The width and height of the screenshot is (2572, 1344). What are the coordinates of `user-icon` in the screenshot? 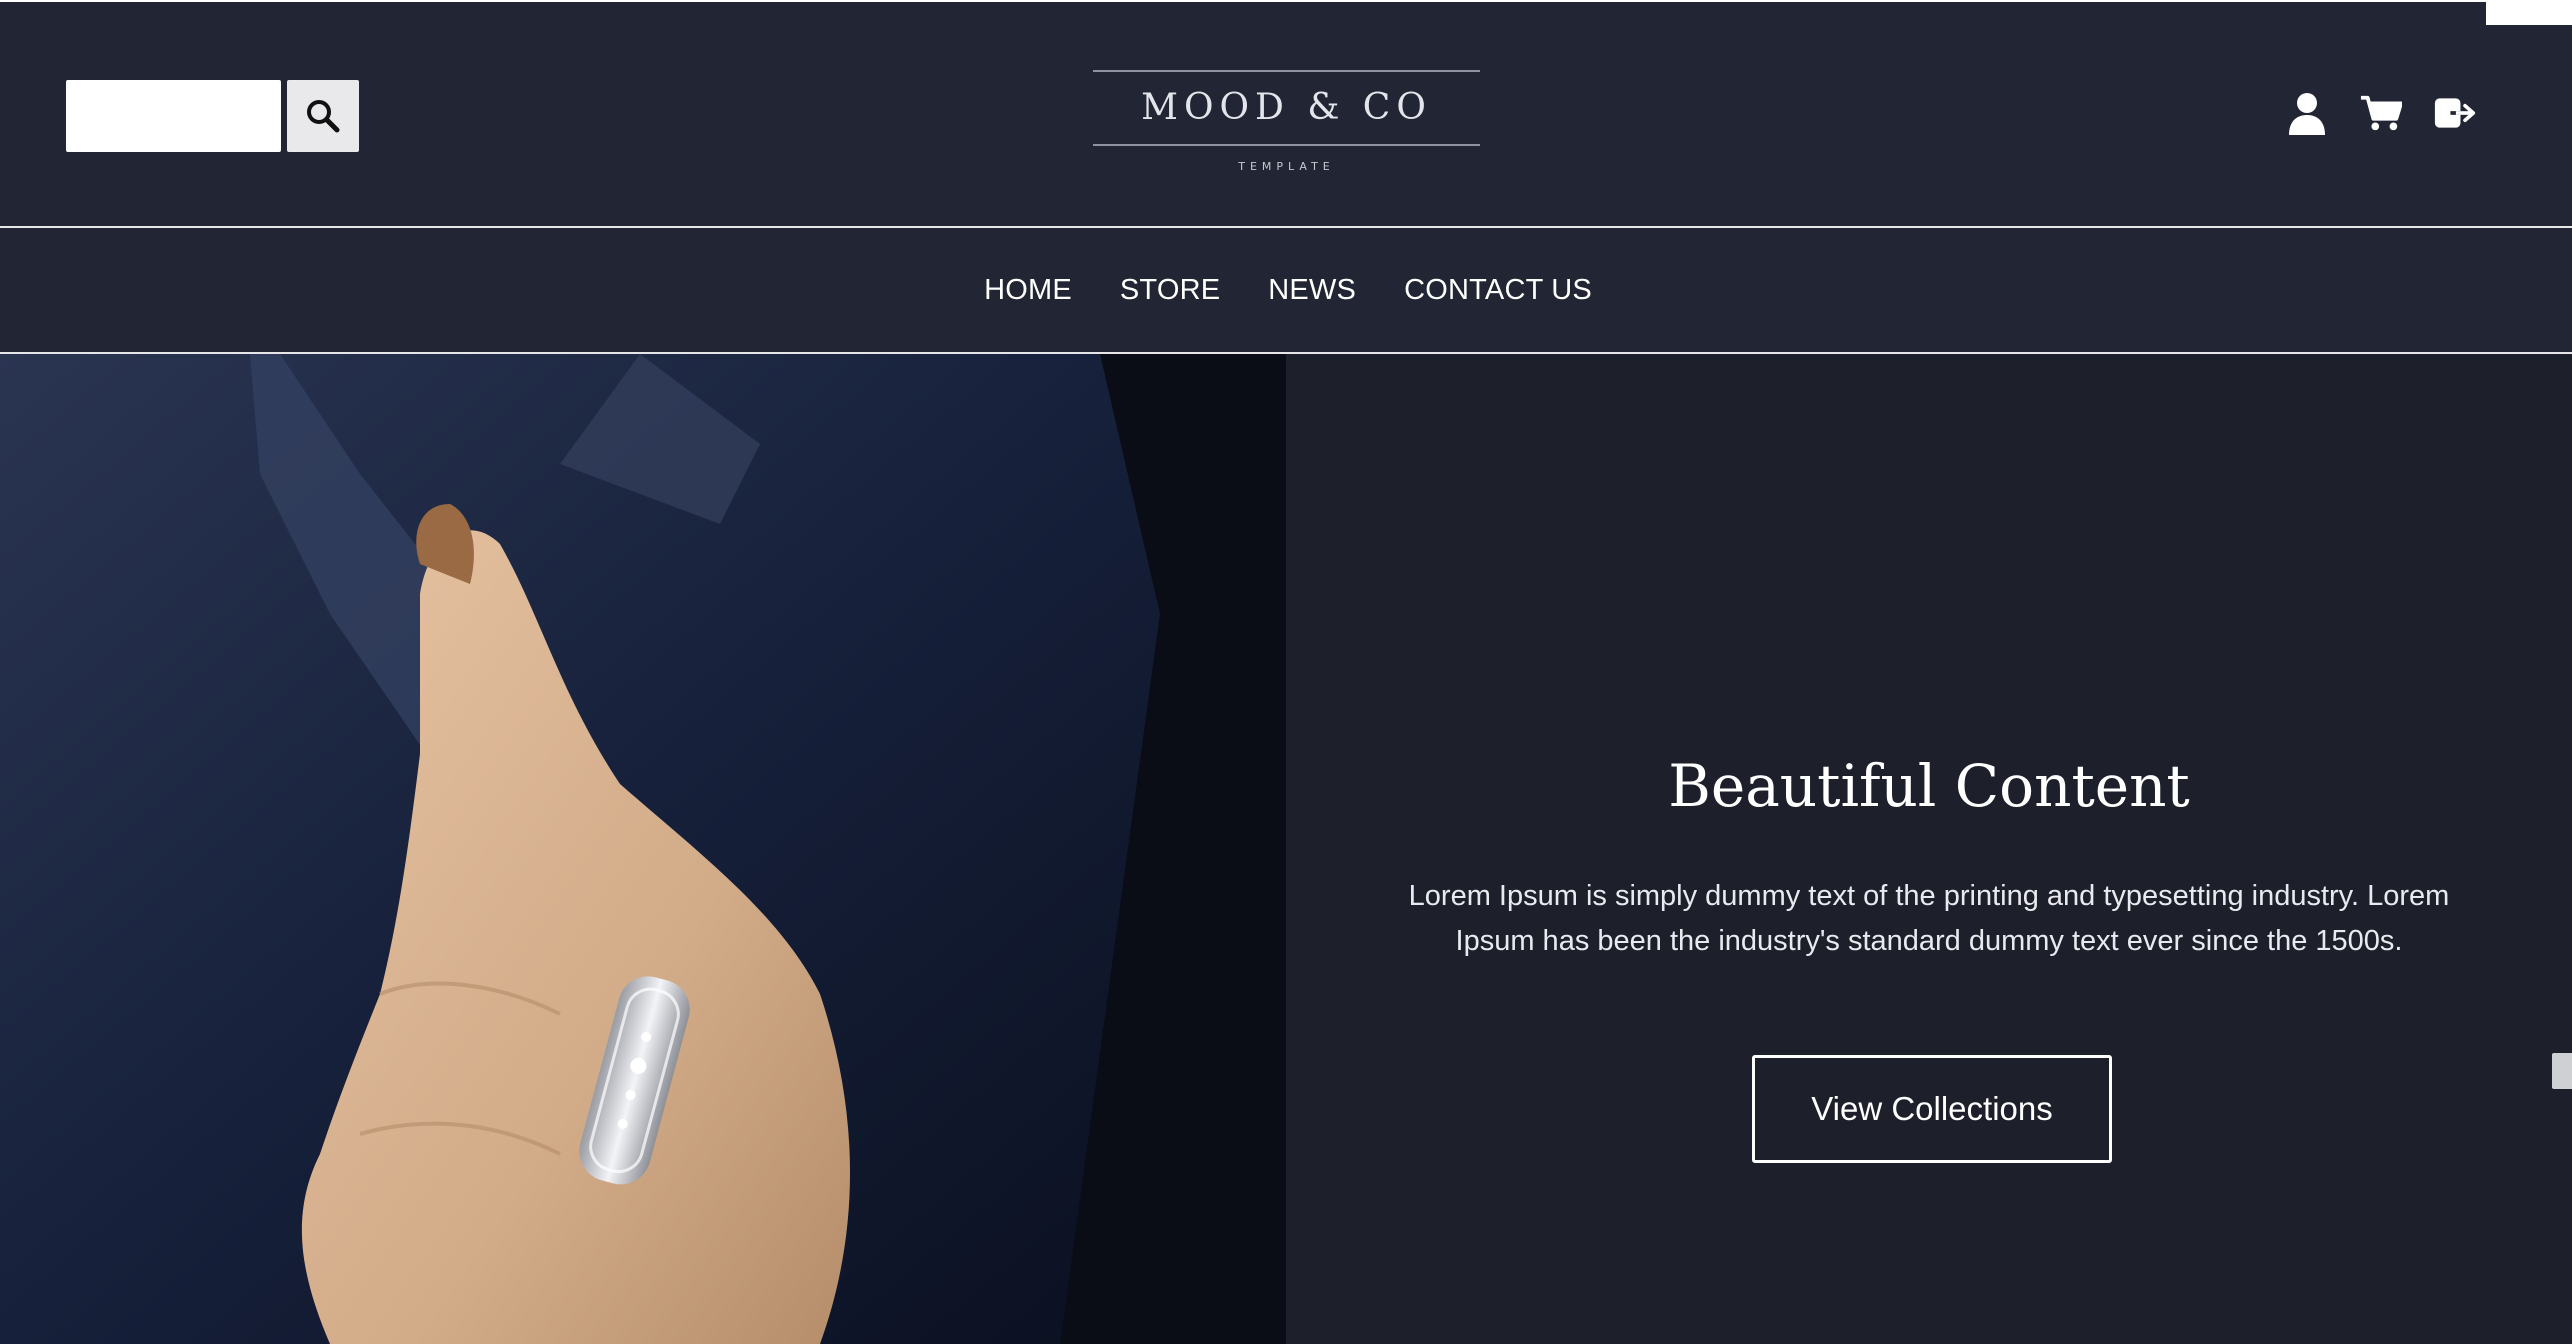 It's located at (2307, 114).